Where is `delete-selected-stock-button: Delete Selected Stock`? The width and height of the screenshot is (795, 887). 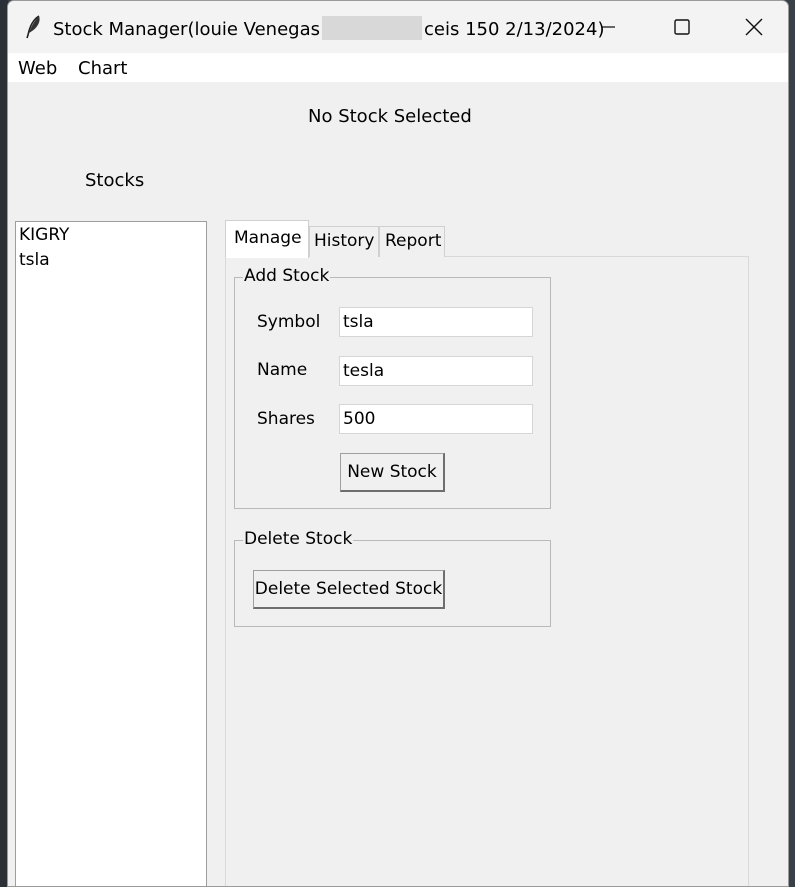
delete-selected-stock-button: Delete Selected Stock is located at coordinates (349, 589).